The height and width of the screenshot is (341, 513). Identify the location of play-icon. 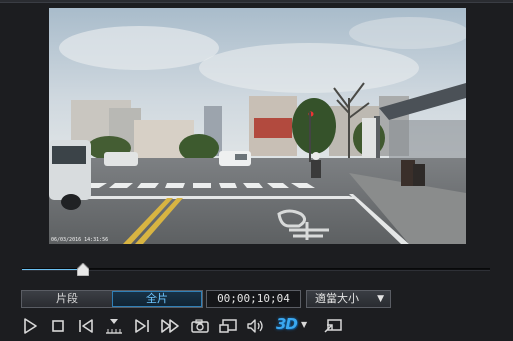
(30, 326).